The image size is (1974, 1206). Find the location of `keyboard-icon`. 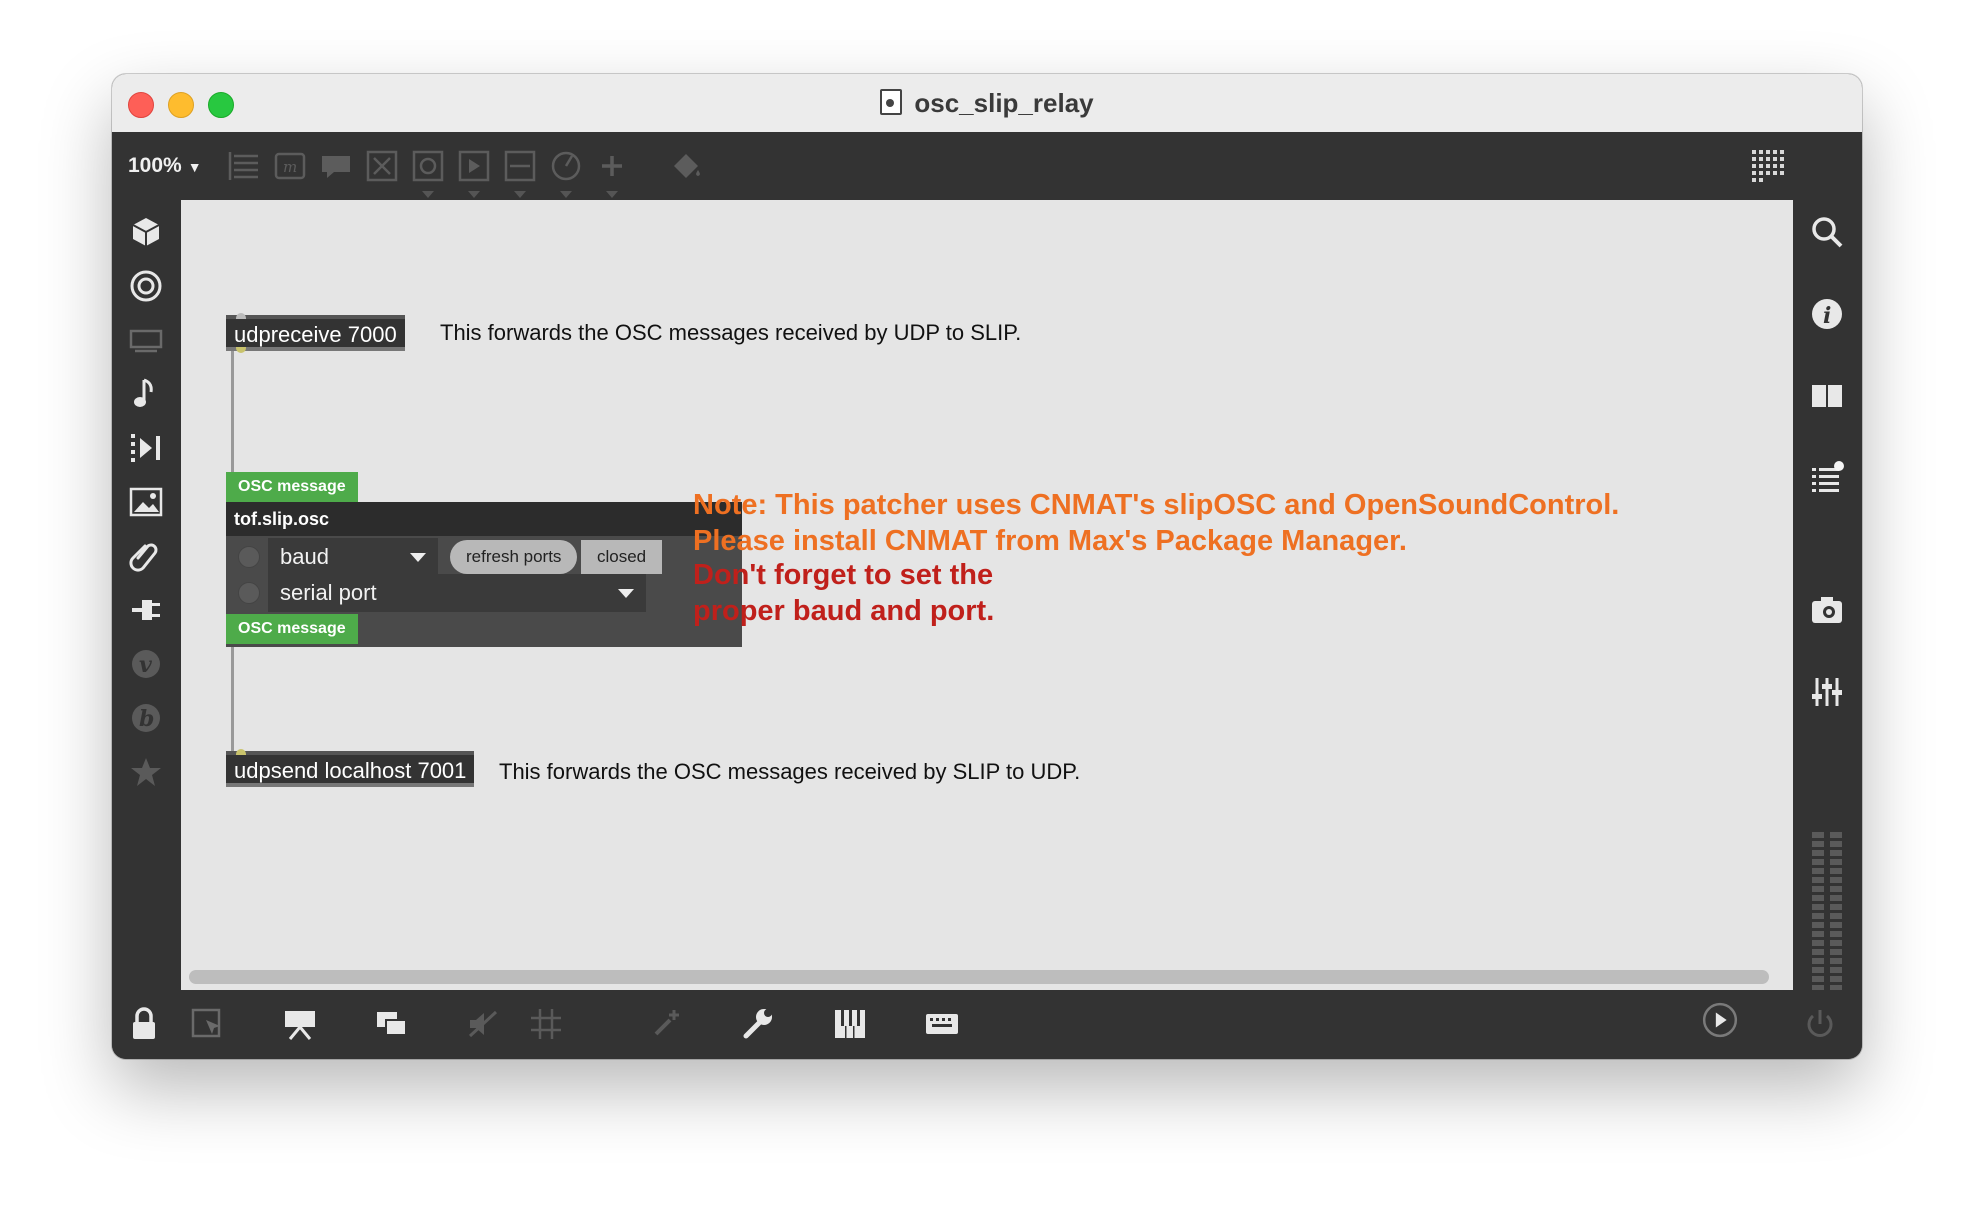

keyboard-icon is located at coordinates (942, 1024).